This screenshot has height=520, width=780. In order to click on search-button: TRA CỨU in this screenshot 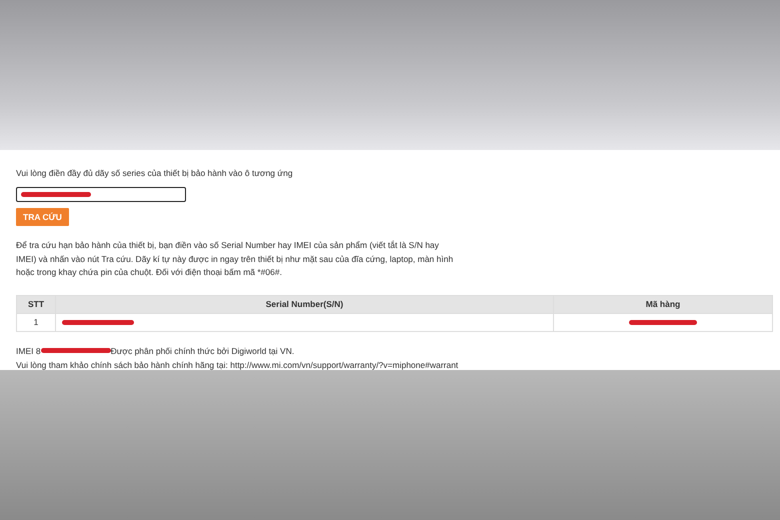, I will do `click(42, 217)`.